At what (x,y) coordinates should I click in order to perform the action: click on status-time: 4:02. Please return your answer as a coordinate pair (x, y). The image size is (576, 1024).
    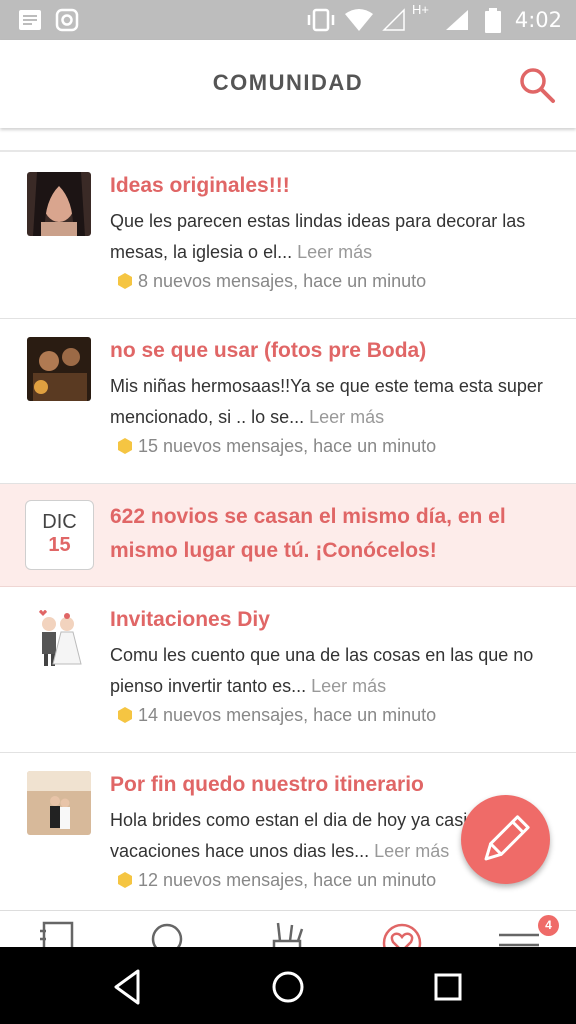
    Looking at the image, I should click on (538, 20).